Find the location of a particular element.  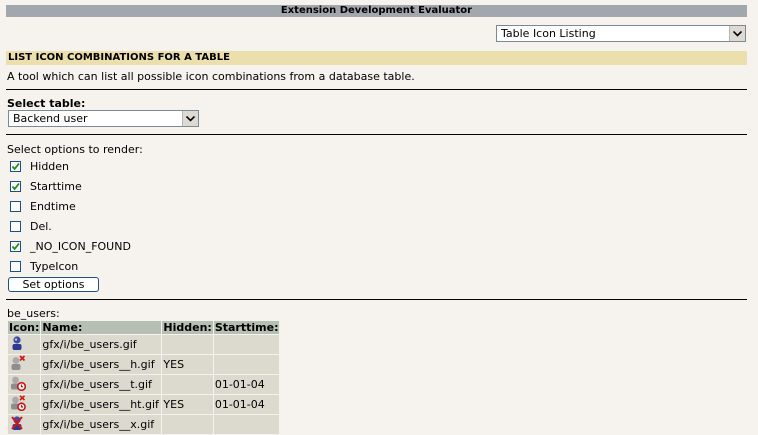

option-hidden: Hidden is located at coordinates (39, 166).